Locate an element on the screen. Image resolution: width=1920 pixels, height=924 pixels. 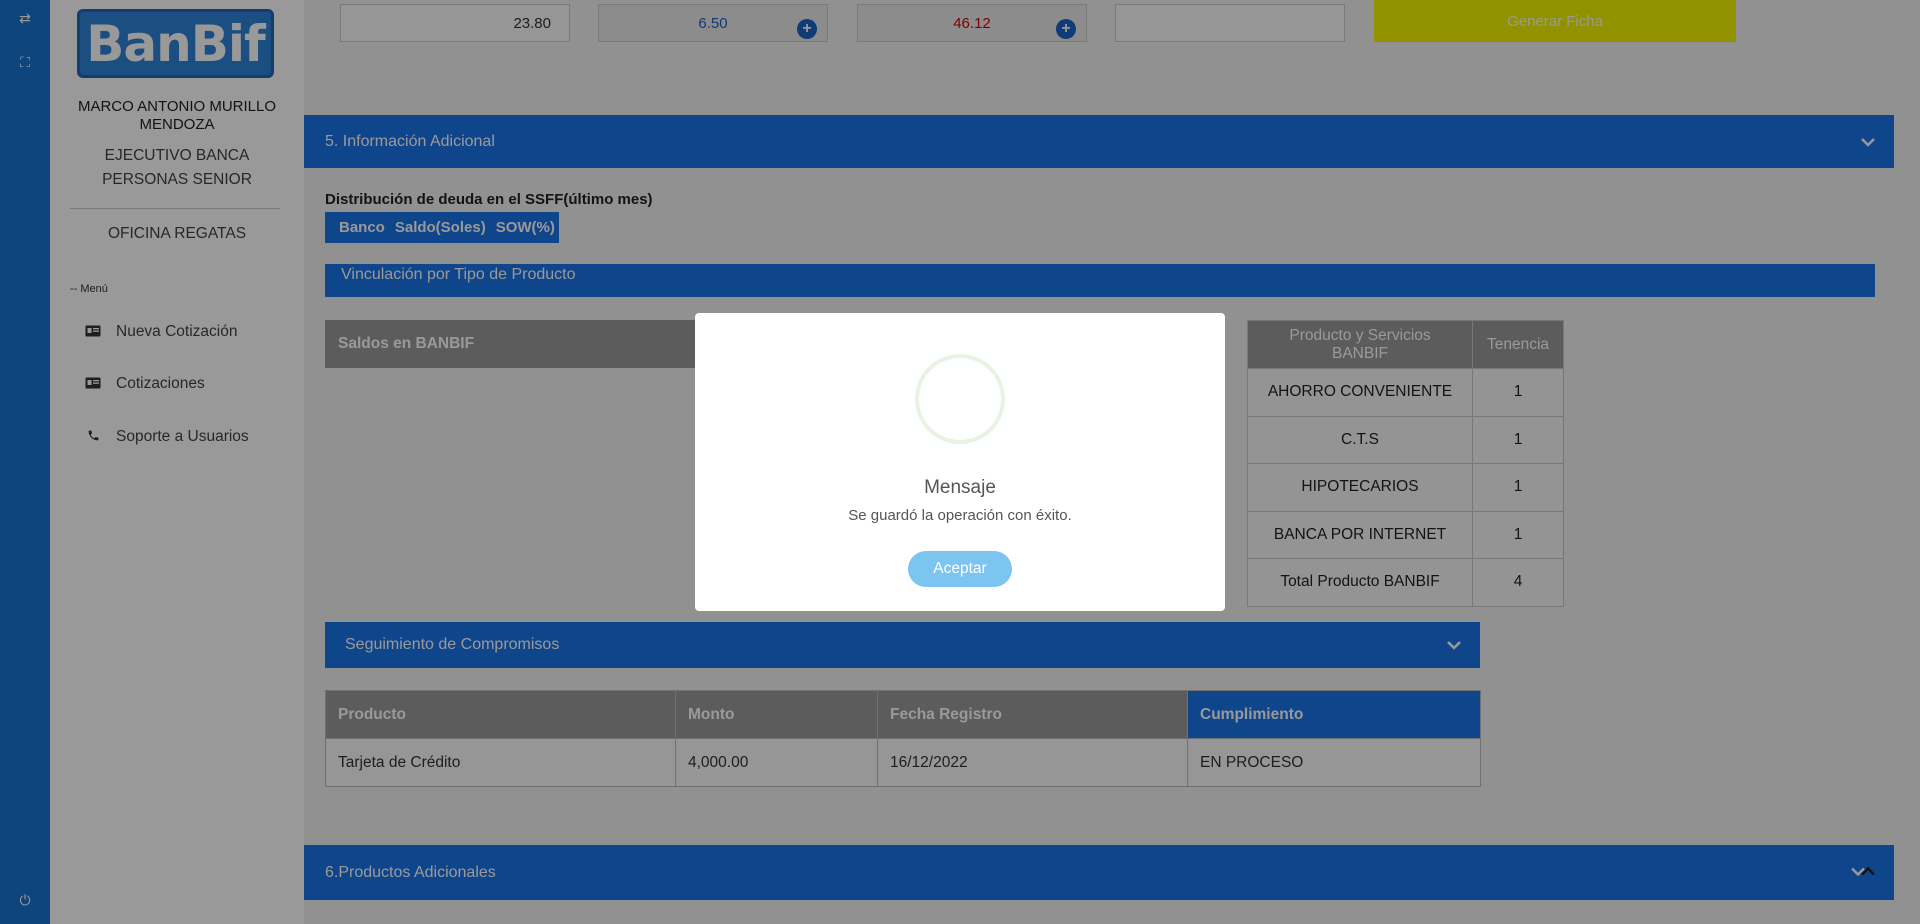
loading-circle-icon is located at coordinates (960, 399).